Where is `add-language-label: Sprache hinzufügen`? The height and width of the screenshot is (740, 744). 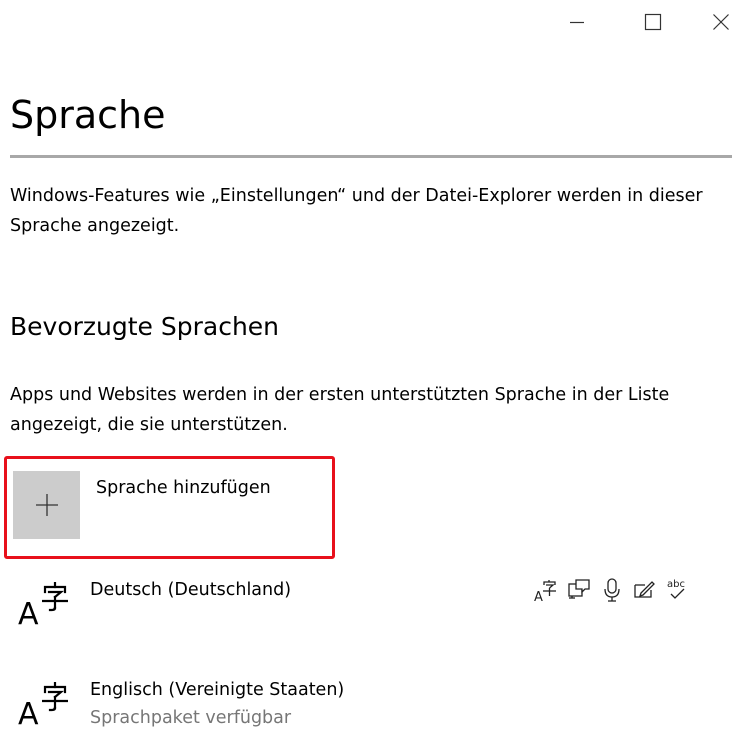
add-language-label: Sprache hinzufügen is located at coordinates (183, 488).